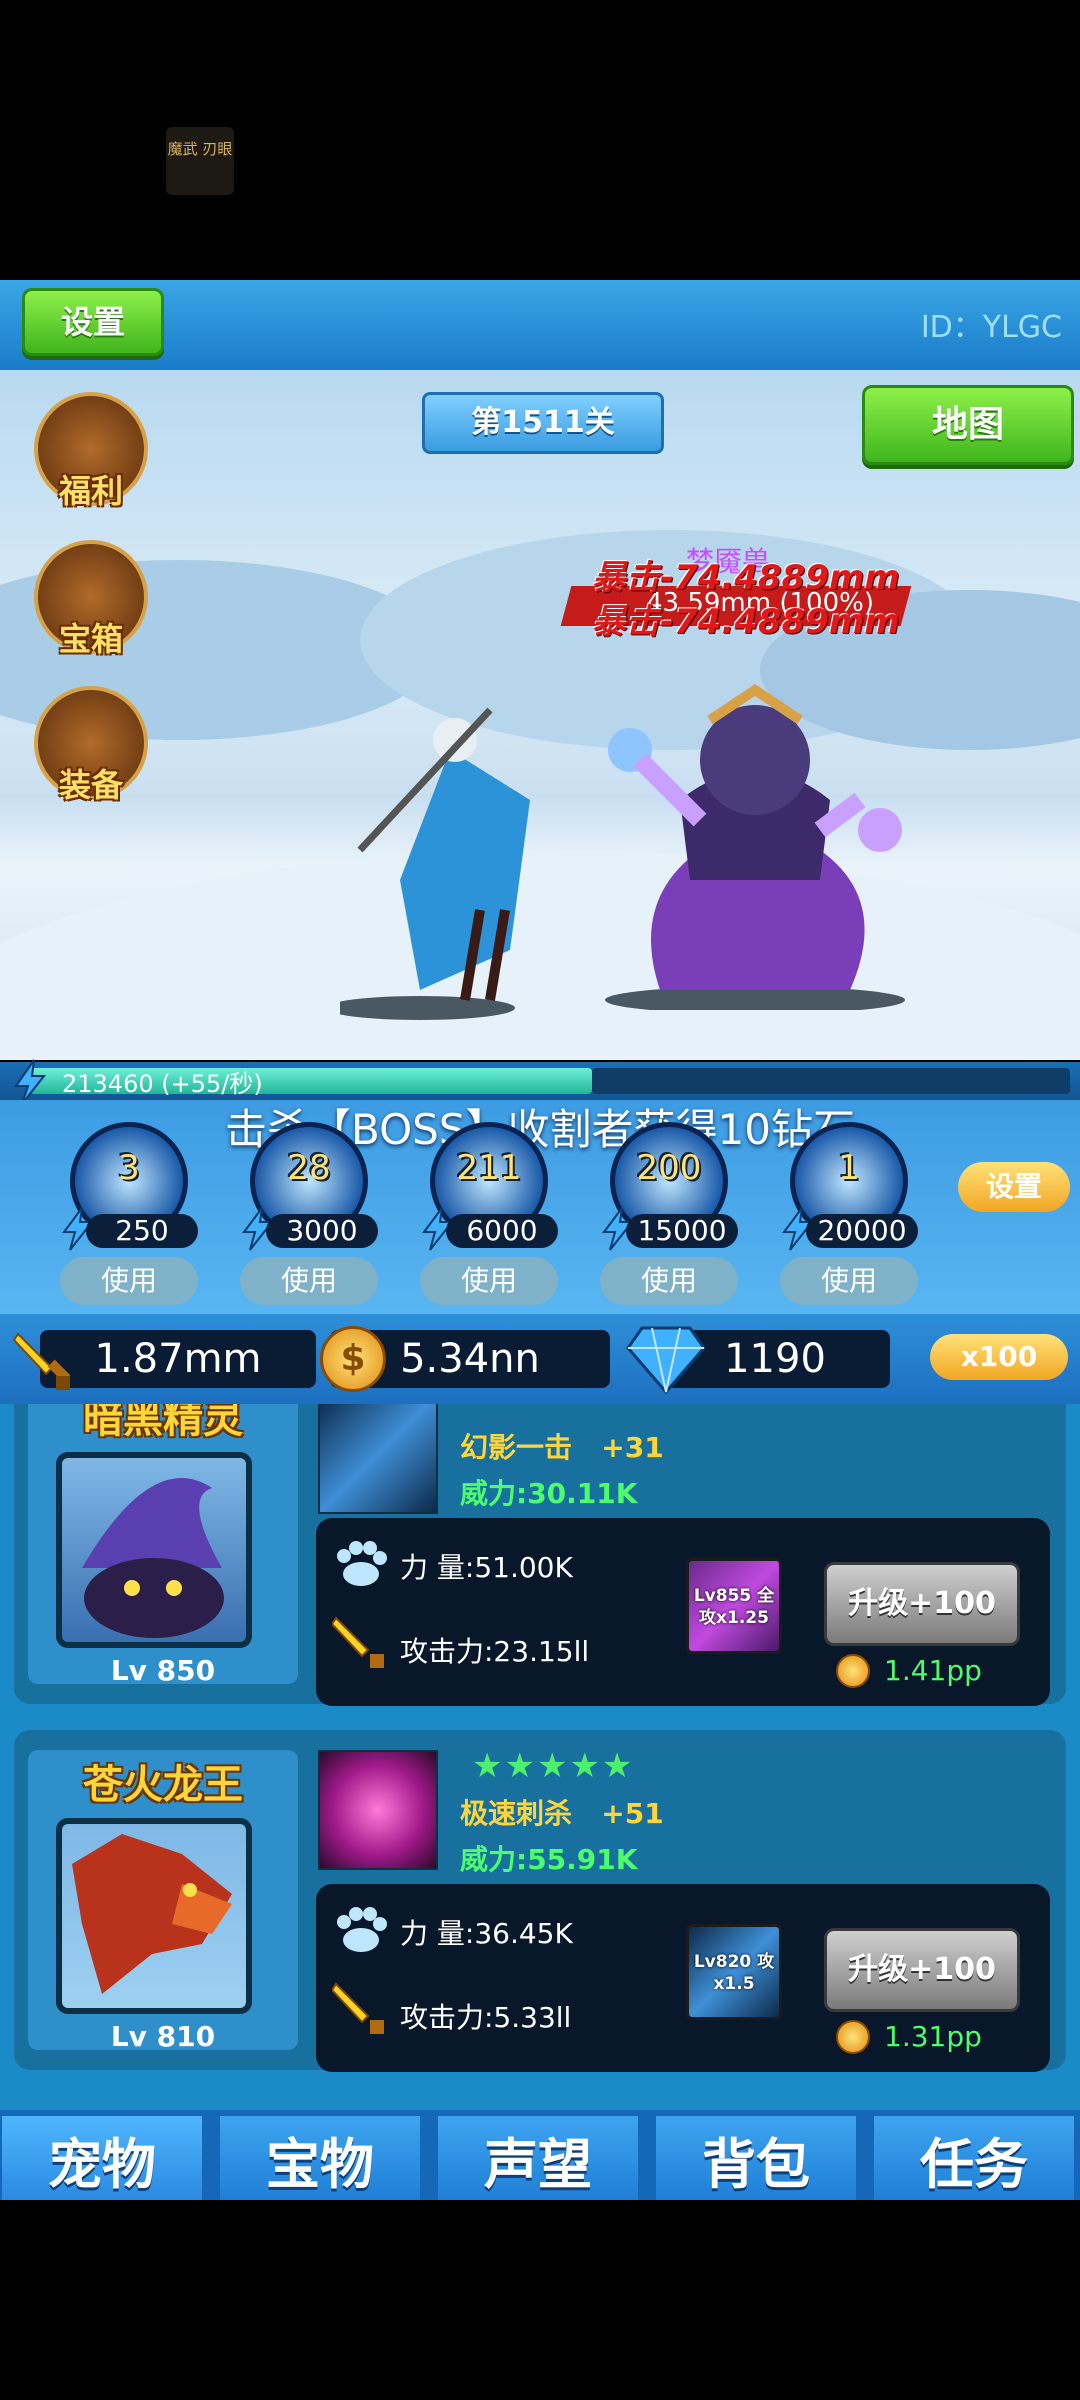  Describe the element at coordinates (102, 2158) in the screenshot. I see `tab-pets: 宠物` at that location.